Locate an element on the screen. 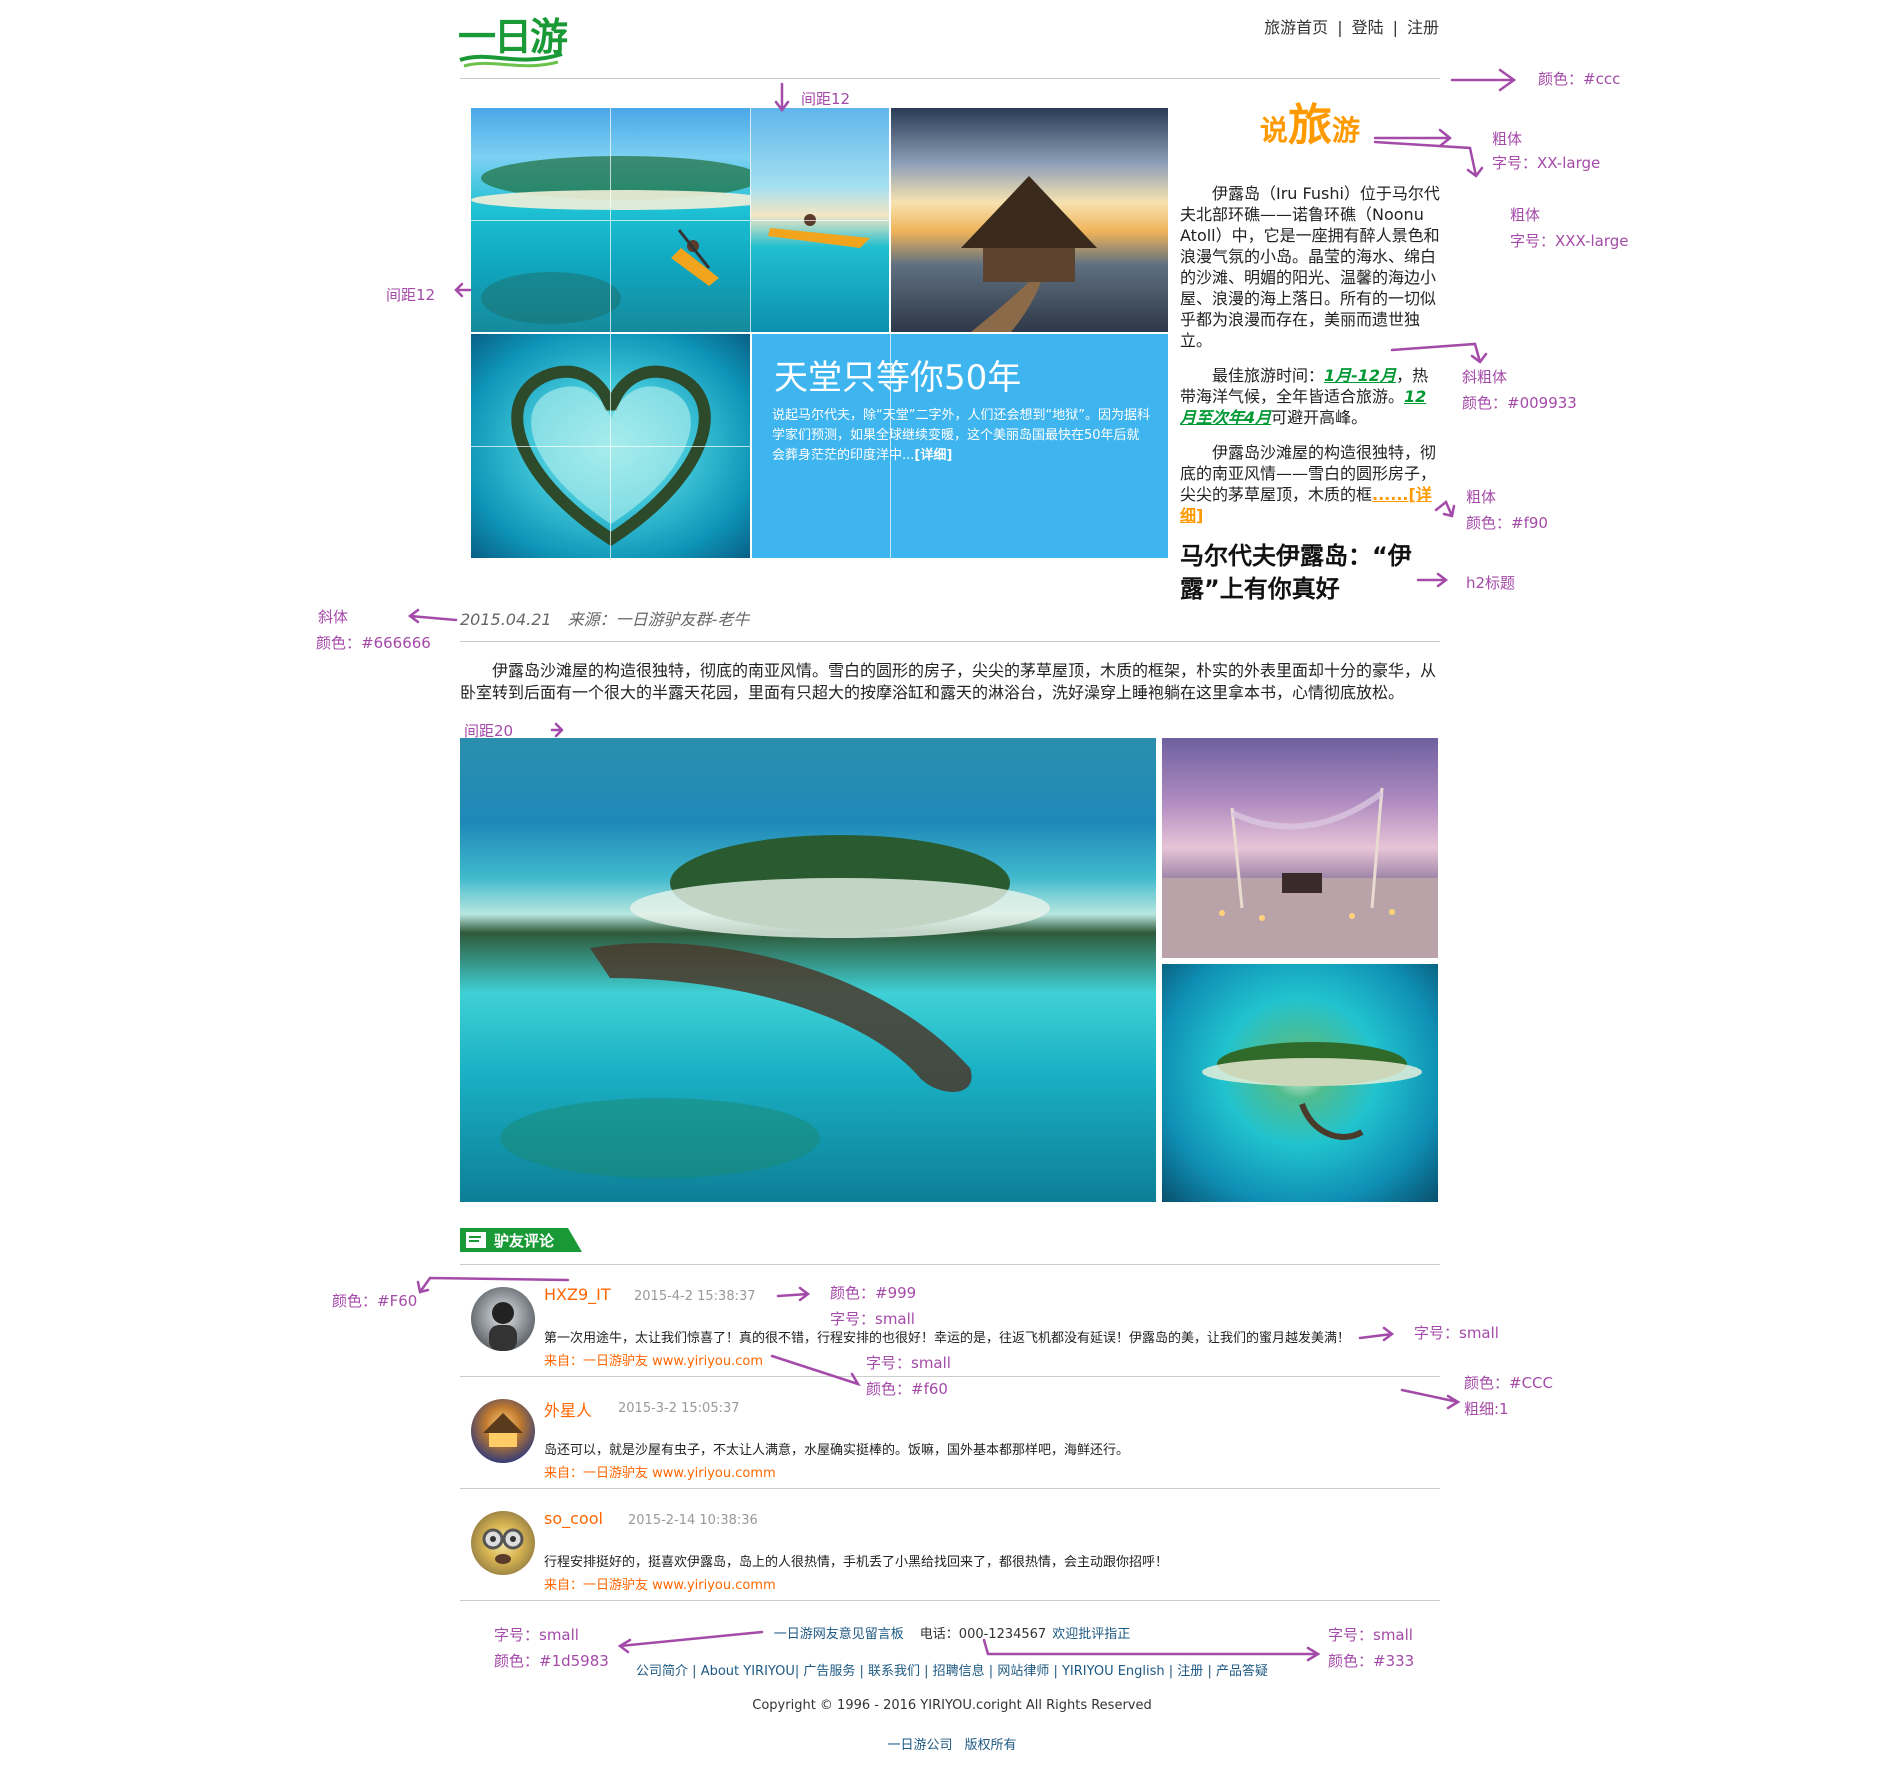  annotation-label: 颜色：#009933 is located at coordinates (1519, 403).